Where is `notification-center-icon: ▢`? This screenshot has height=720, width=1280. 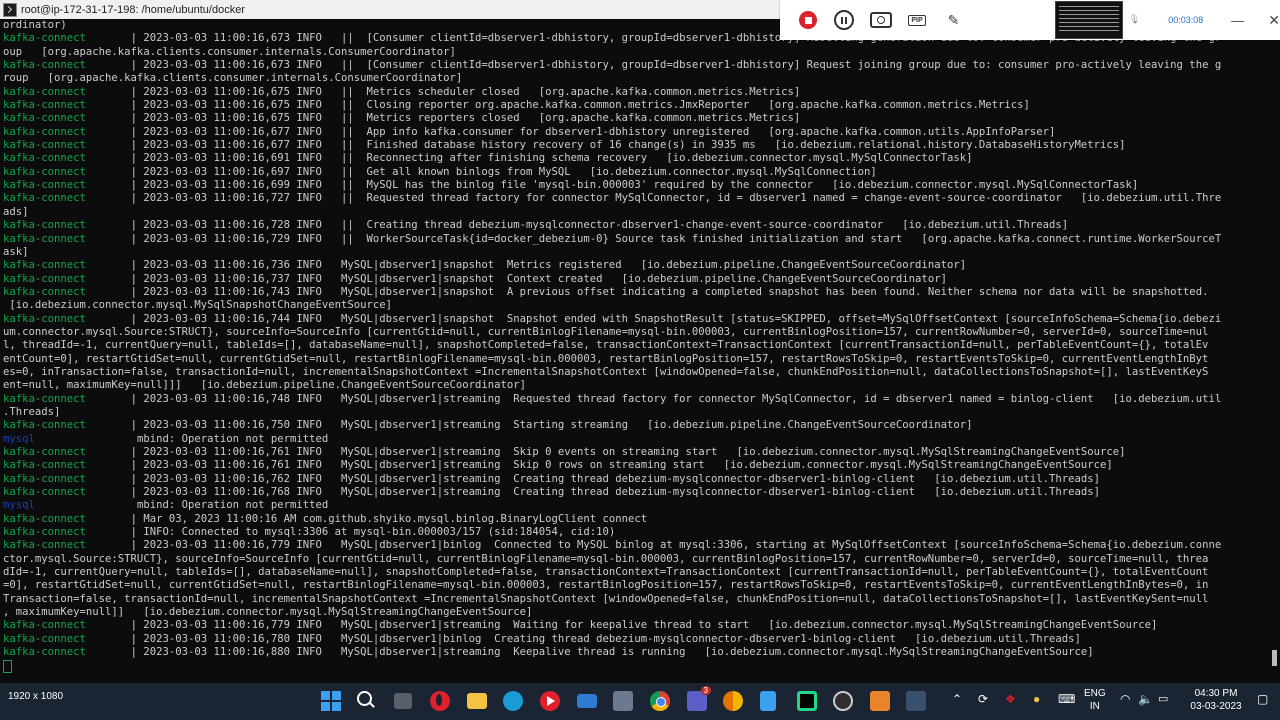 notification-center-icon: ▢ is located at coordinates (1262, 699).